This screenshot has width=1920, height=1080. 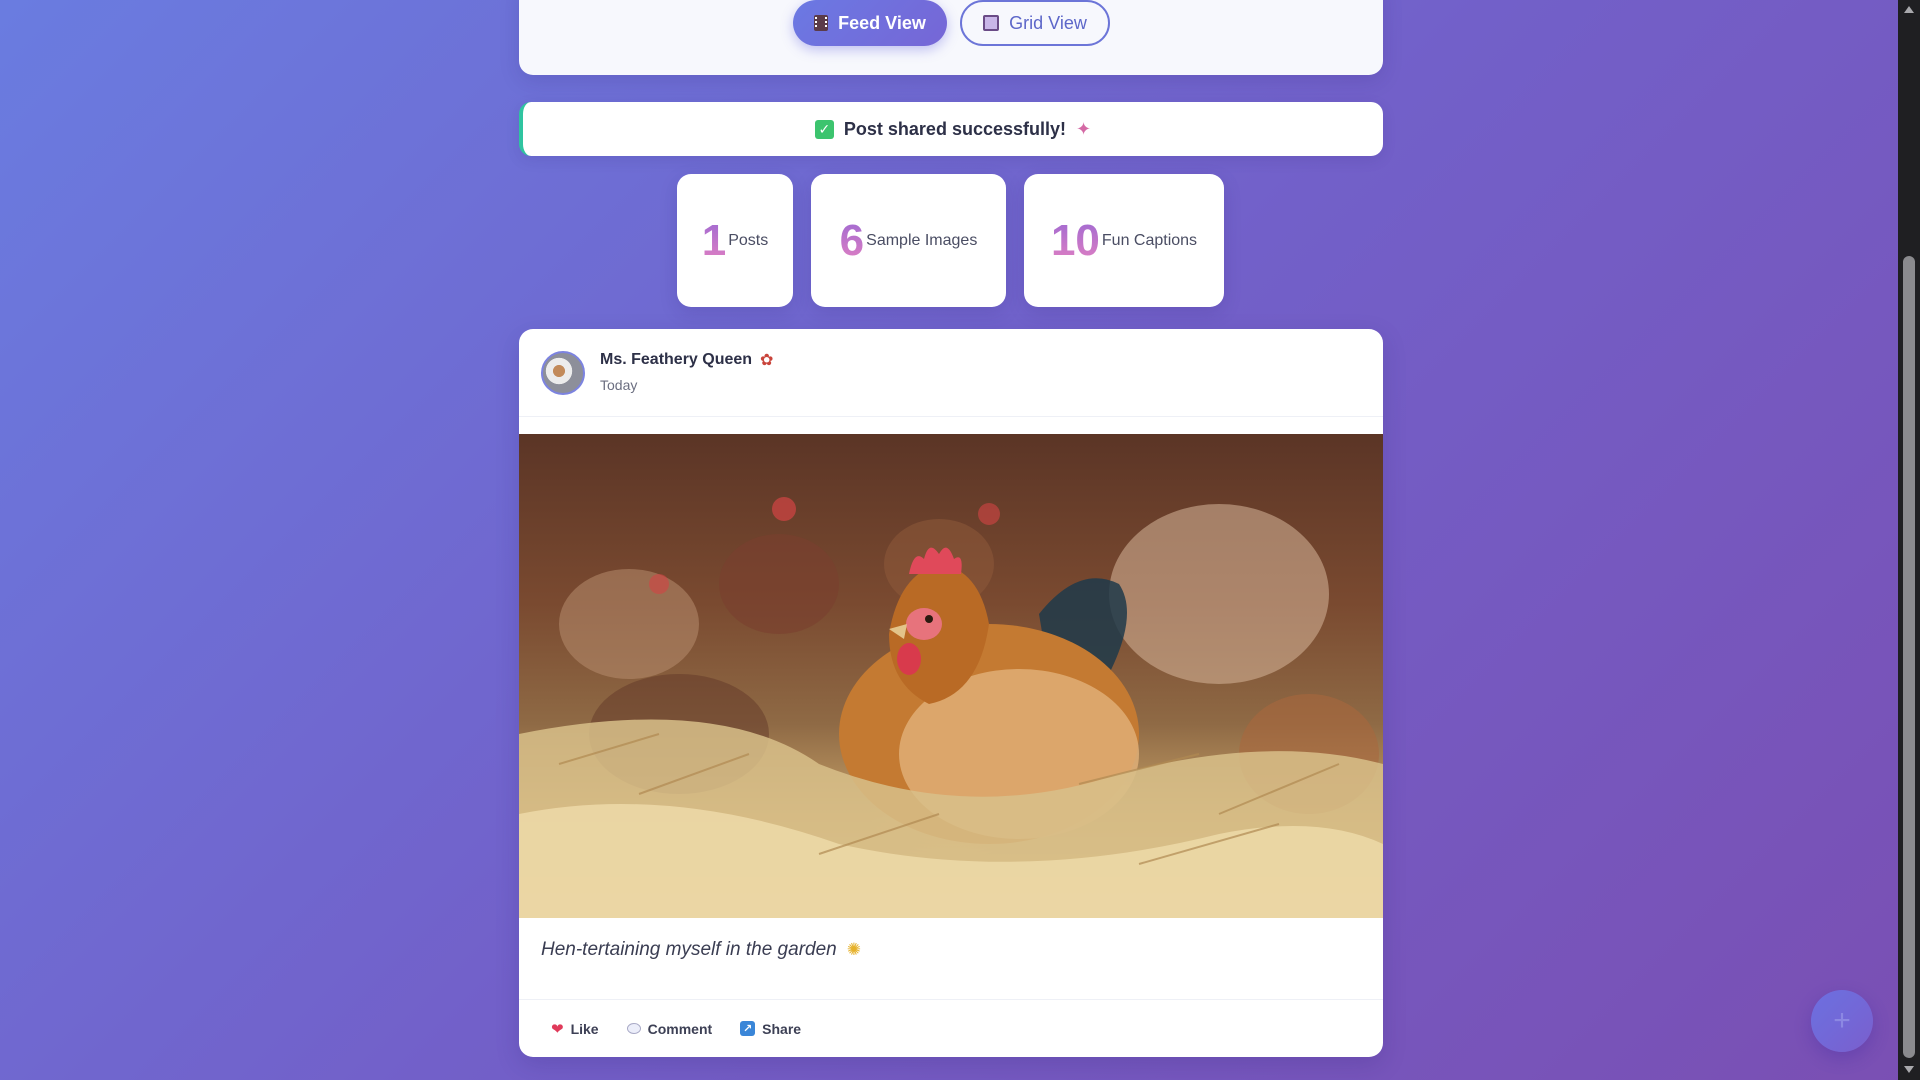 I want to click on stat-card-posts: 1 Posts, so click(x=735, y=240).